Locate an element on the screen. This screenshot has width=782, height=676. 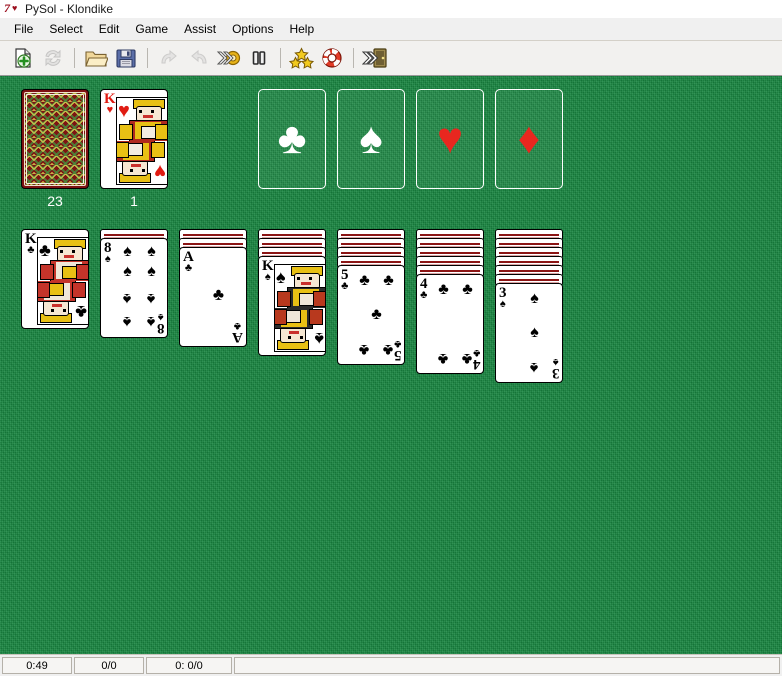
redo-button is located at coordinates (199, 58).